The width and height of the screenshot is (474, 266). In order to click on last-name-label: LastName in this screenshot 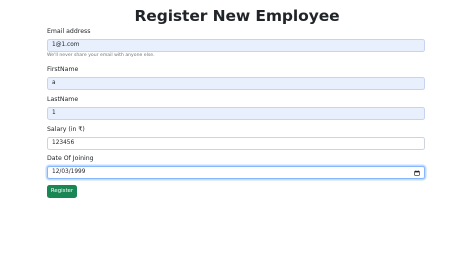, I will do `click(63, 99)`.